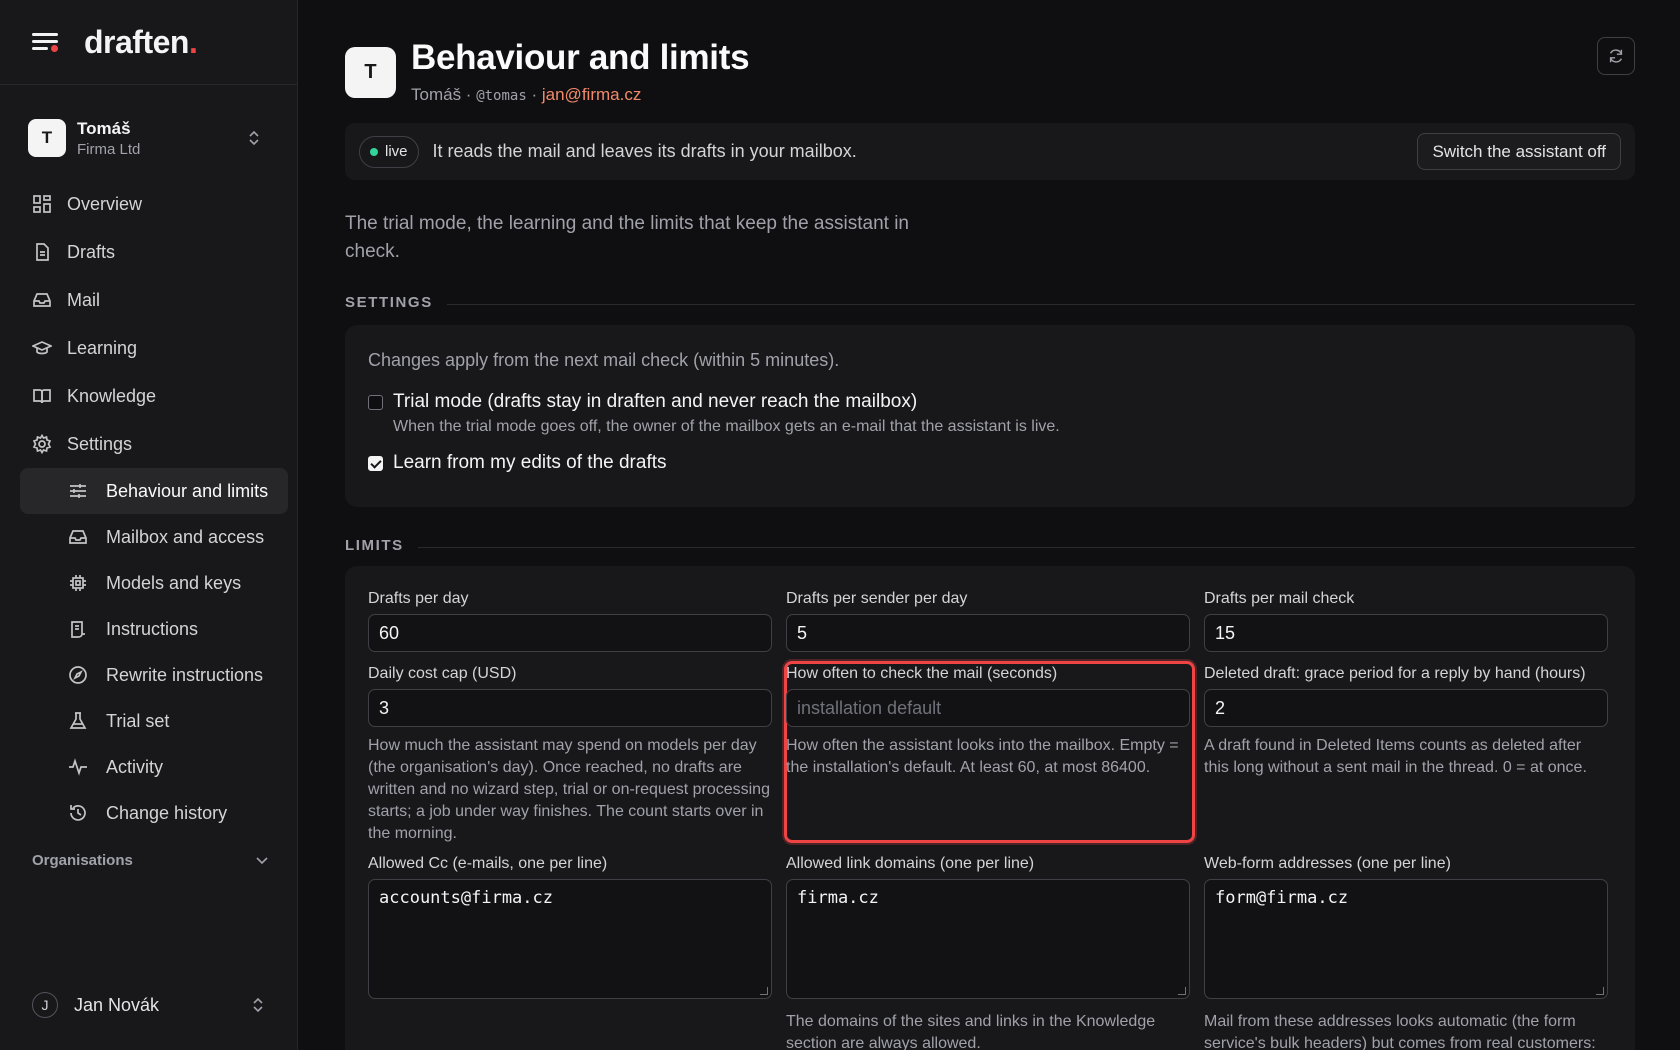 This screenshot has height=1050, width=1680. I want to click on graduation-cap-icon, so click(42, 348).